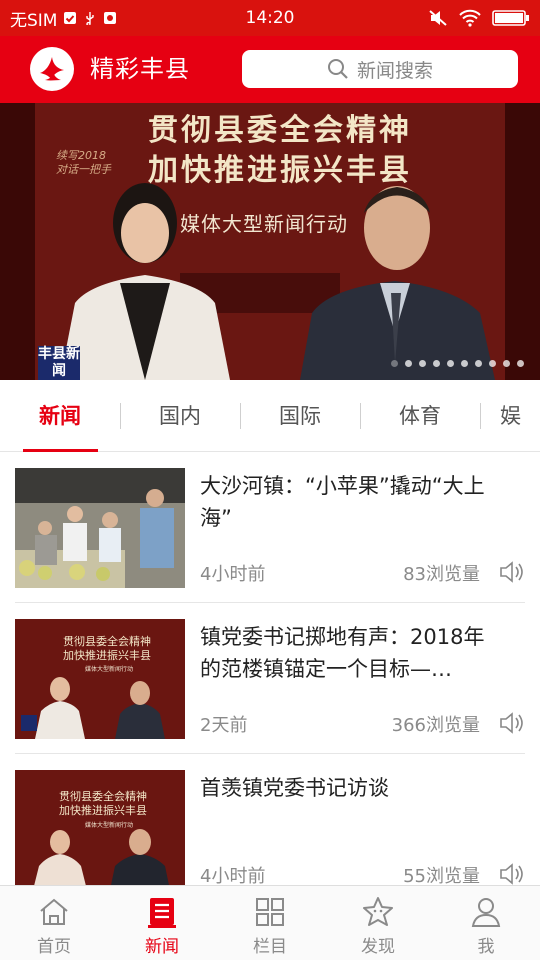 The width and height of the screenshot is (540, 960). I want to click on home-icon, so click(54, 911).